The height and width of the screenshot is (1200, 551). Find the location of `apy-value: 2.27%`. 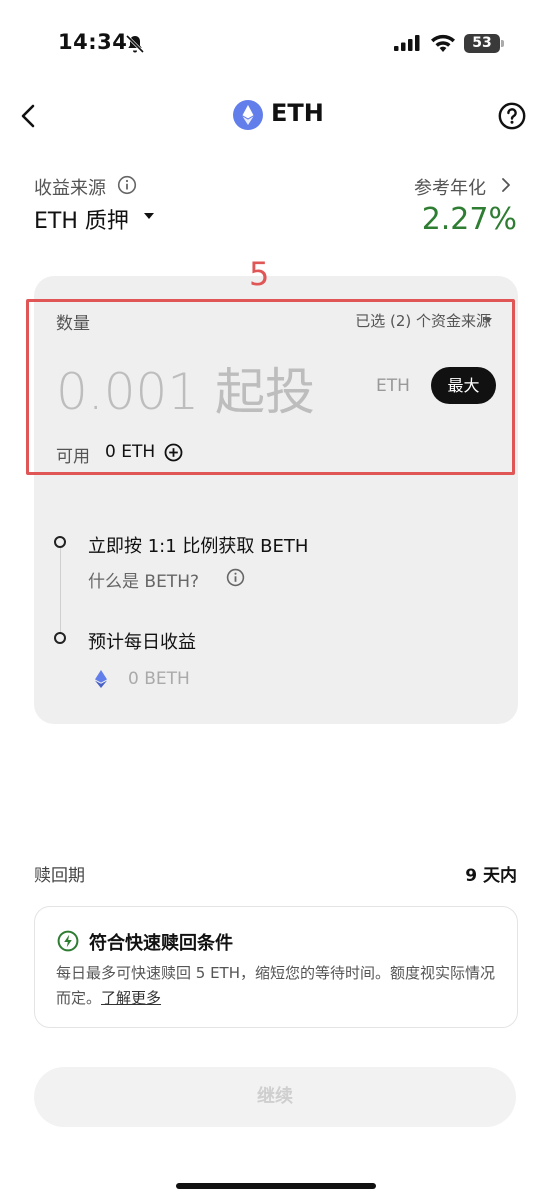

apy-value: 2.27% is located at coordinates (469, 219).